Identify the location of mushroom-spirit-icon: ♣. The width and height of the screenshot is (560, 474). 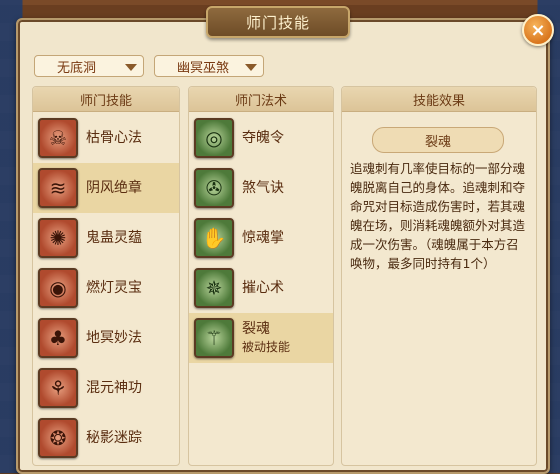
(58, 338).